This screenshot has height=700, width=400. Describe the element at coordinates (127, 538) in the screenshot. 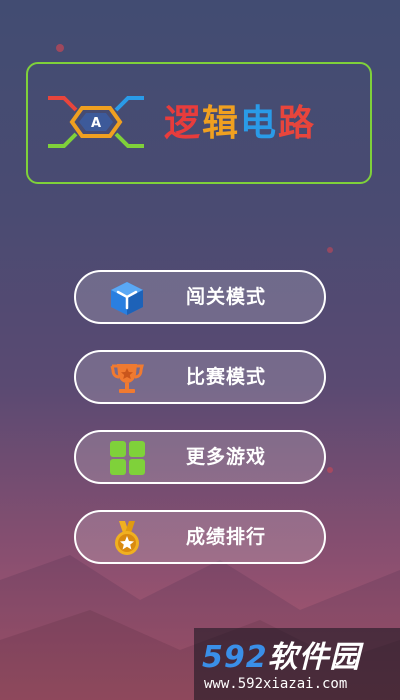

I see `medal-icon` at that location.